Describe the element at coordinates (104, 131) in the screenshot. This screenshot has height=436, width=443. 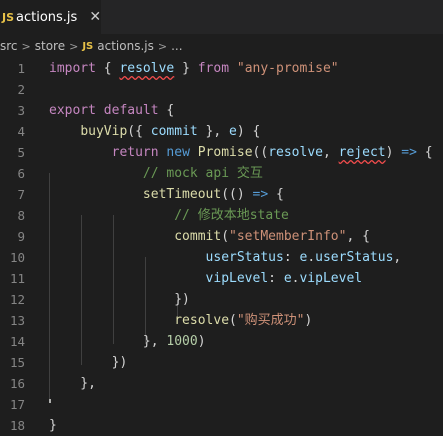
I see `code-token: buyVip` at that location.